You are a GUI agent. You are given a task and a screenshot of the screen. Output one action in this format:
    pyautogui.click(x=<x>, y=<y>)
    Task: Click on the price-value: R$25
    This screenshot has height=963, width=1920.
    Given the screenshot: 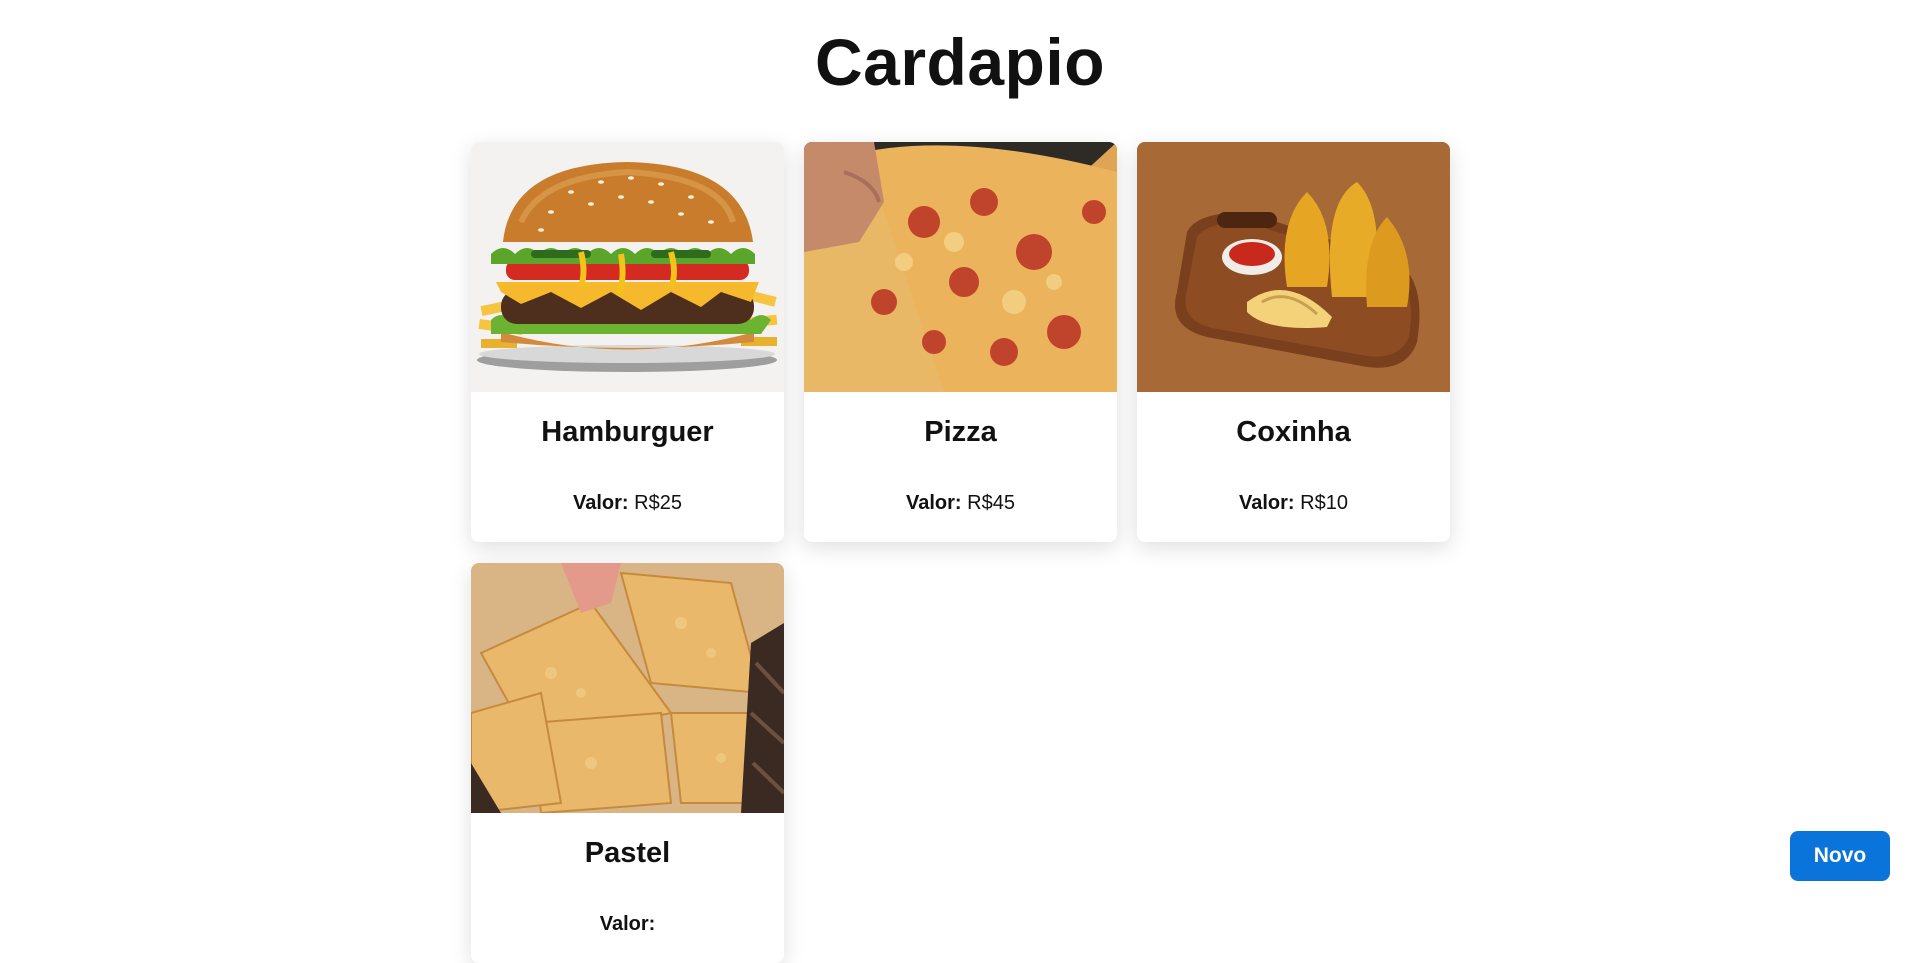 What is the action you would take?
    pyautogui.click(x=658, y=503)
    